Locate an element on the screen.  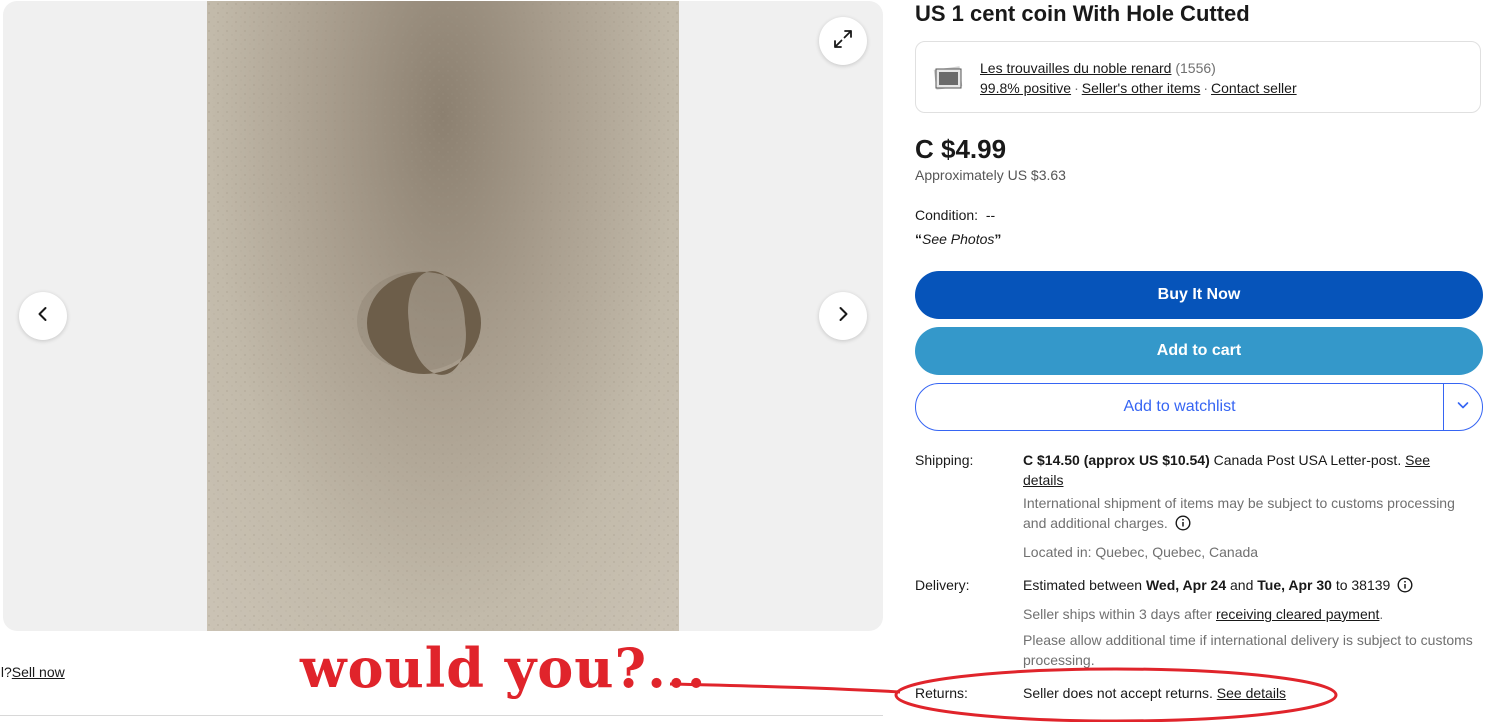
delivery-zip: to 38139 is located at coordinates (1361, 585).